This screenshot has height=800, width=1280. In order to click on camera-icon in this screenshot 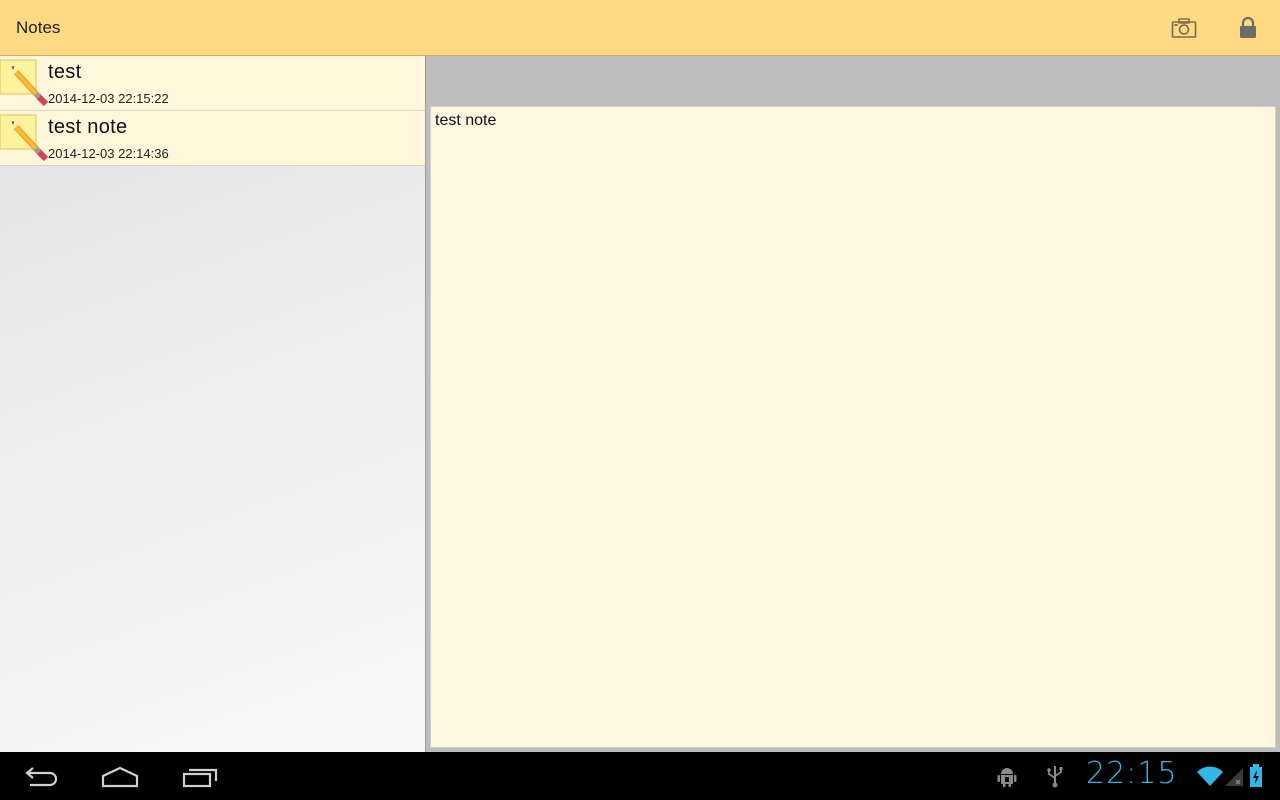, I will do `click(1184, 28)`.